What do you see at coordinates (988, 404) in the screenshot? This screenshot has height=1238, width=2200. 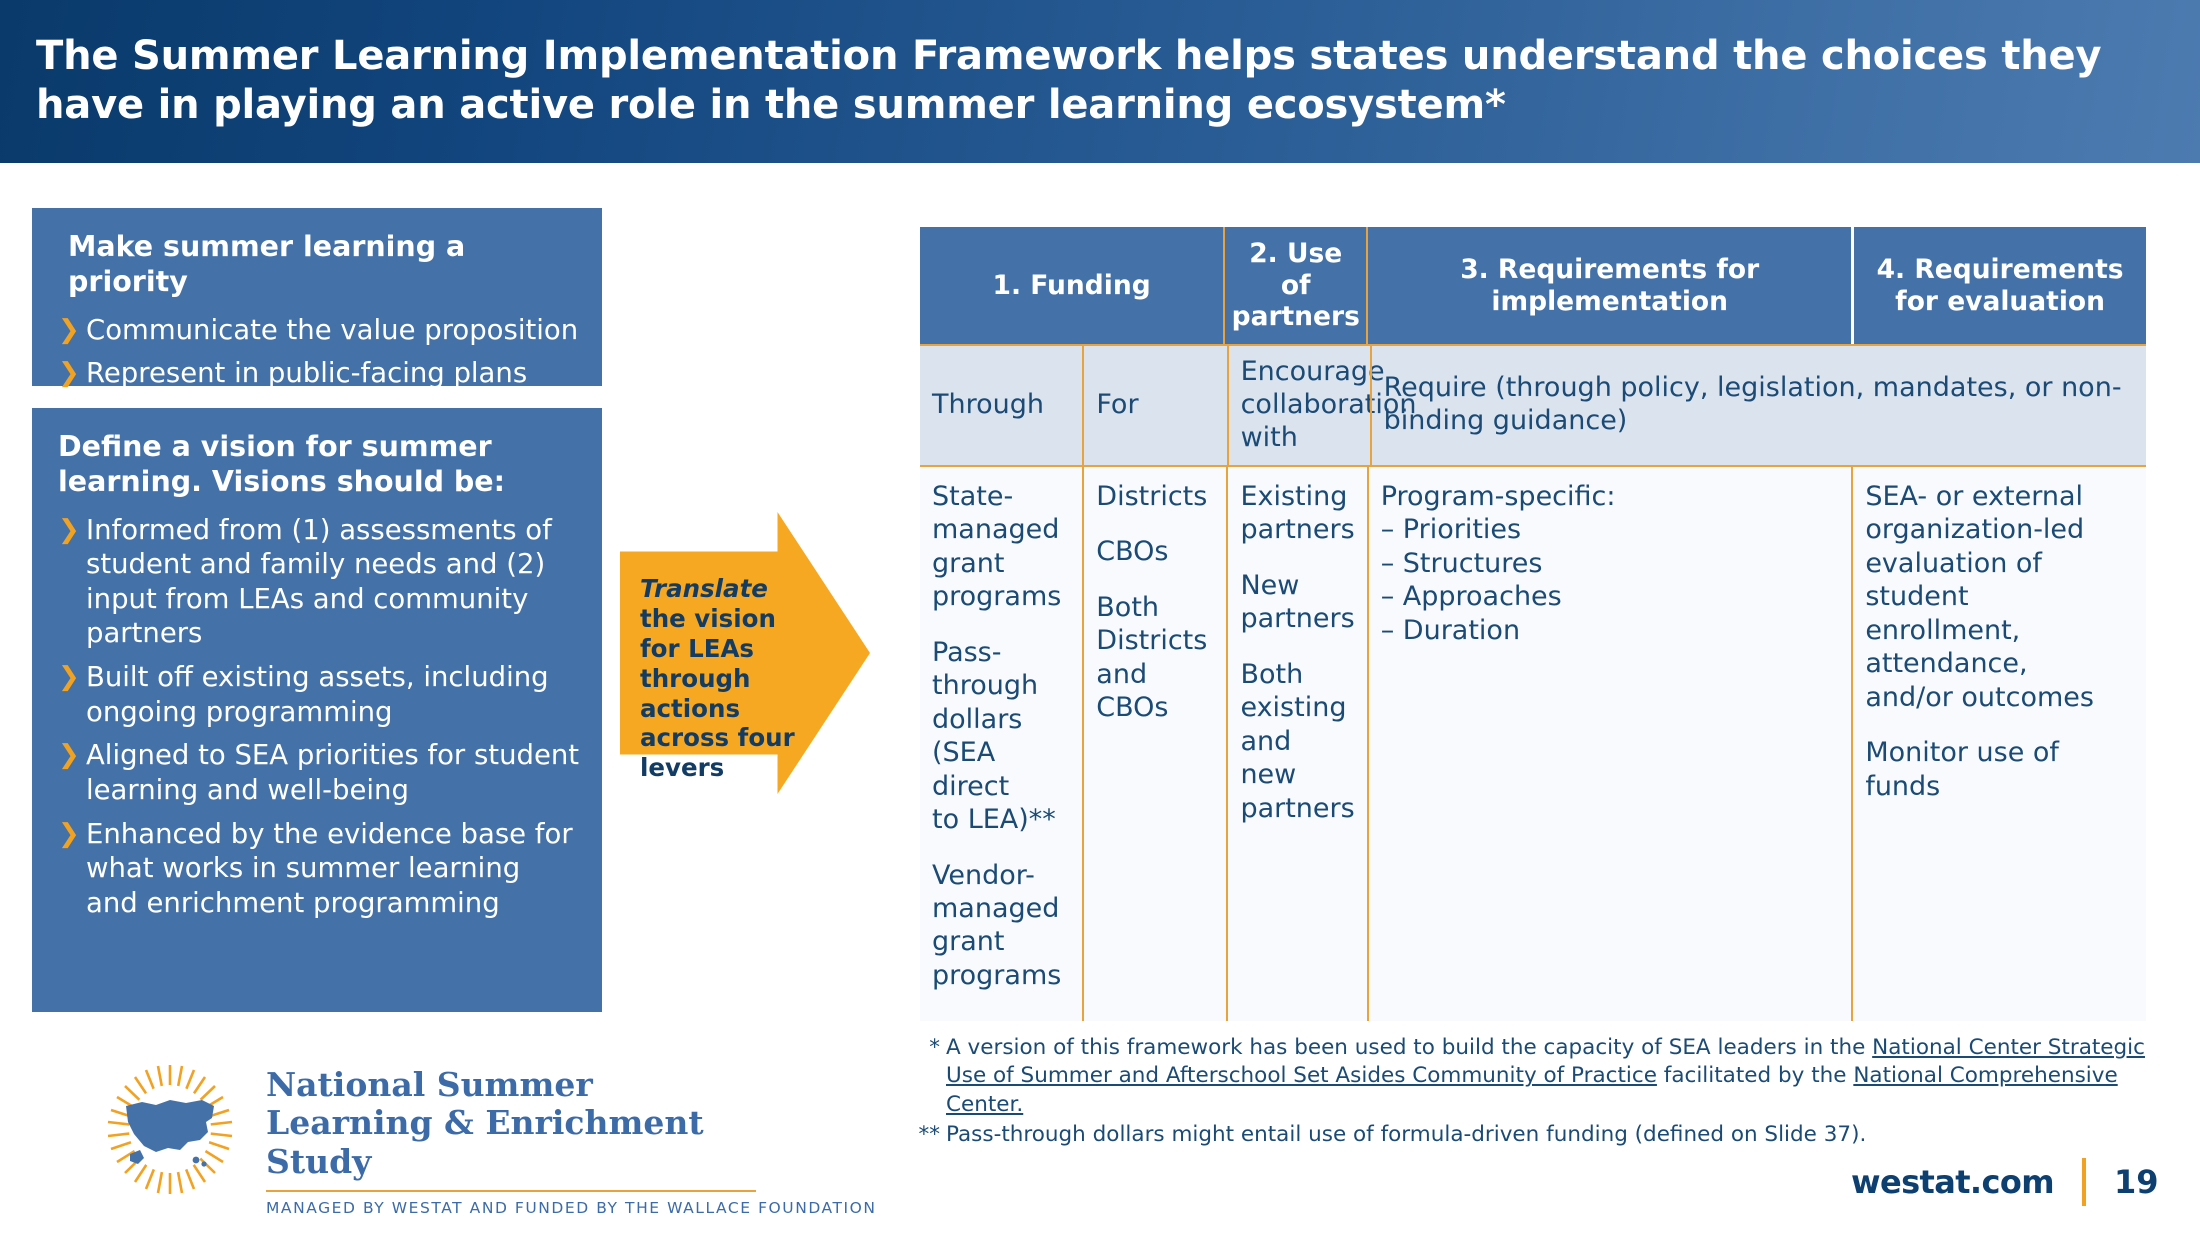 I see `cell-funding-through-label: Through` at bounding box center [988, 404].